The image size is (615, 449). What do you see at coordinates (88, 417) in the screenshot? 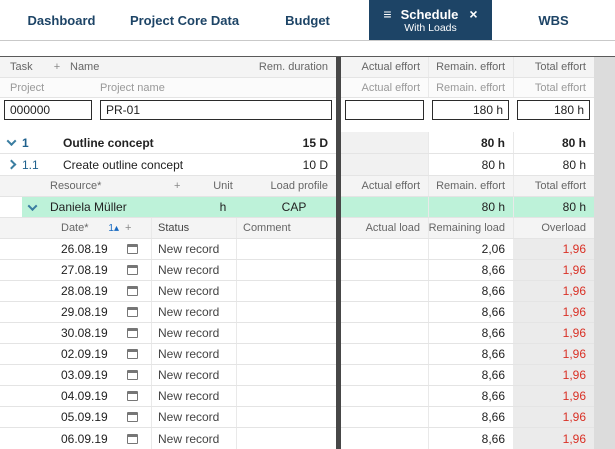
I see `date-cell: 05.09.19` at bounding box center [88, 417].